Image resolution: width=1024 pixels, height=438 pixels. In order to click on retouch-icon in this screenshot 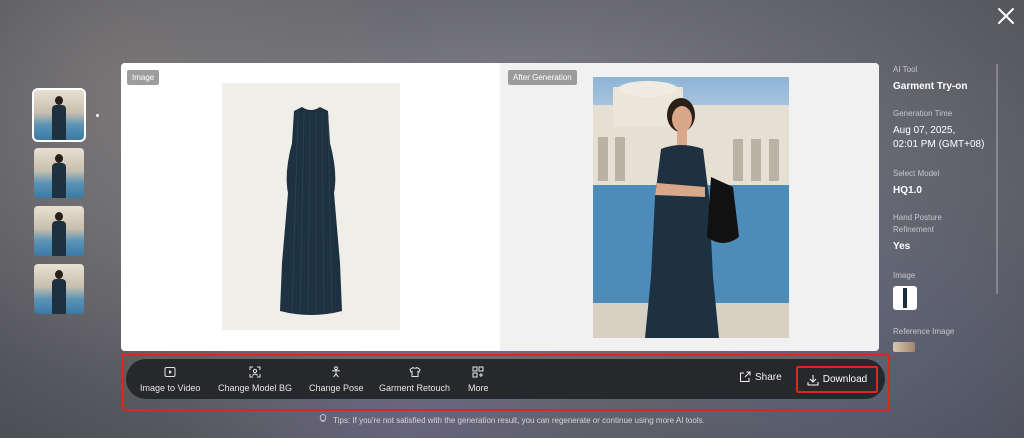, I will do `click(414, 371)`.